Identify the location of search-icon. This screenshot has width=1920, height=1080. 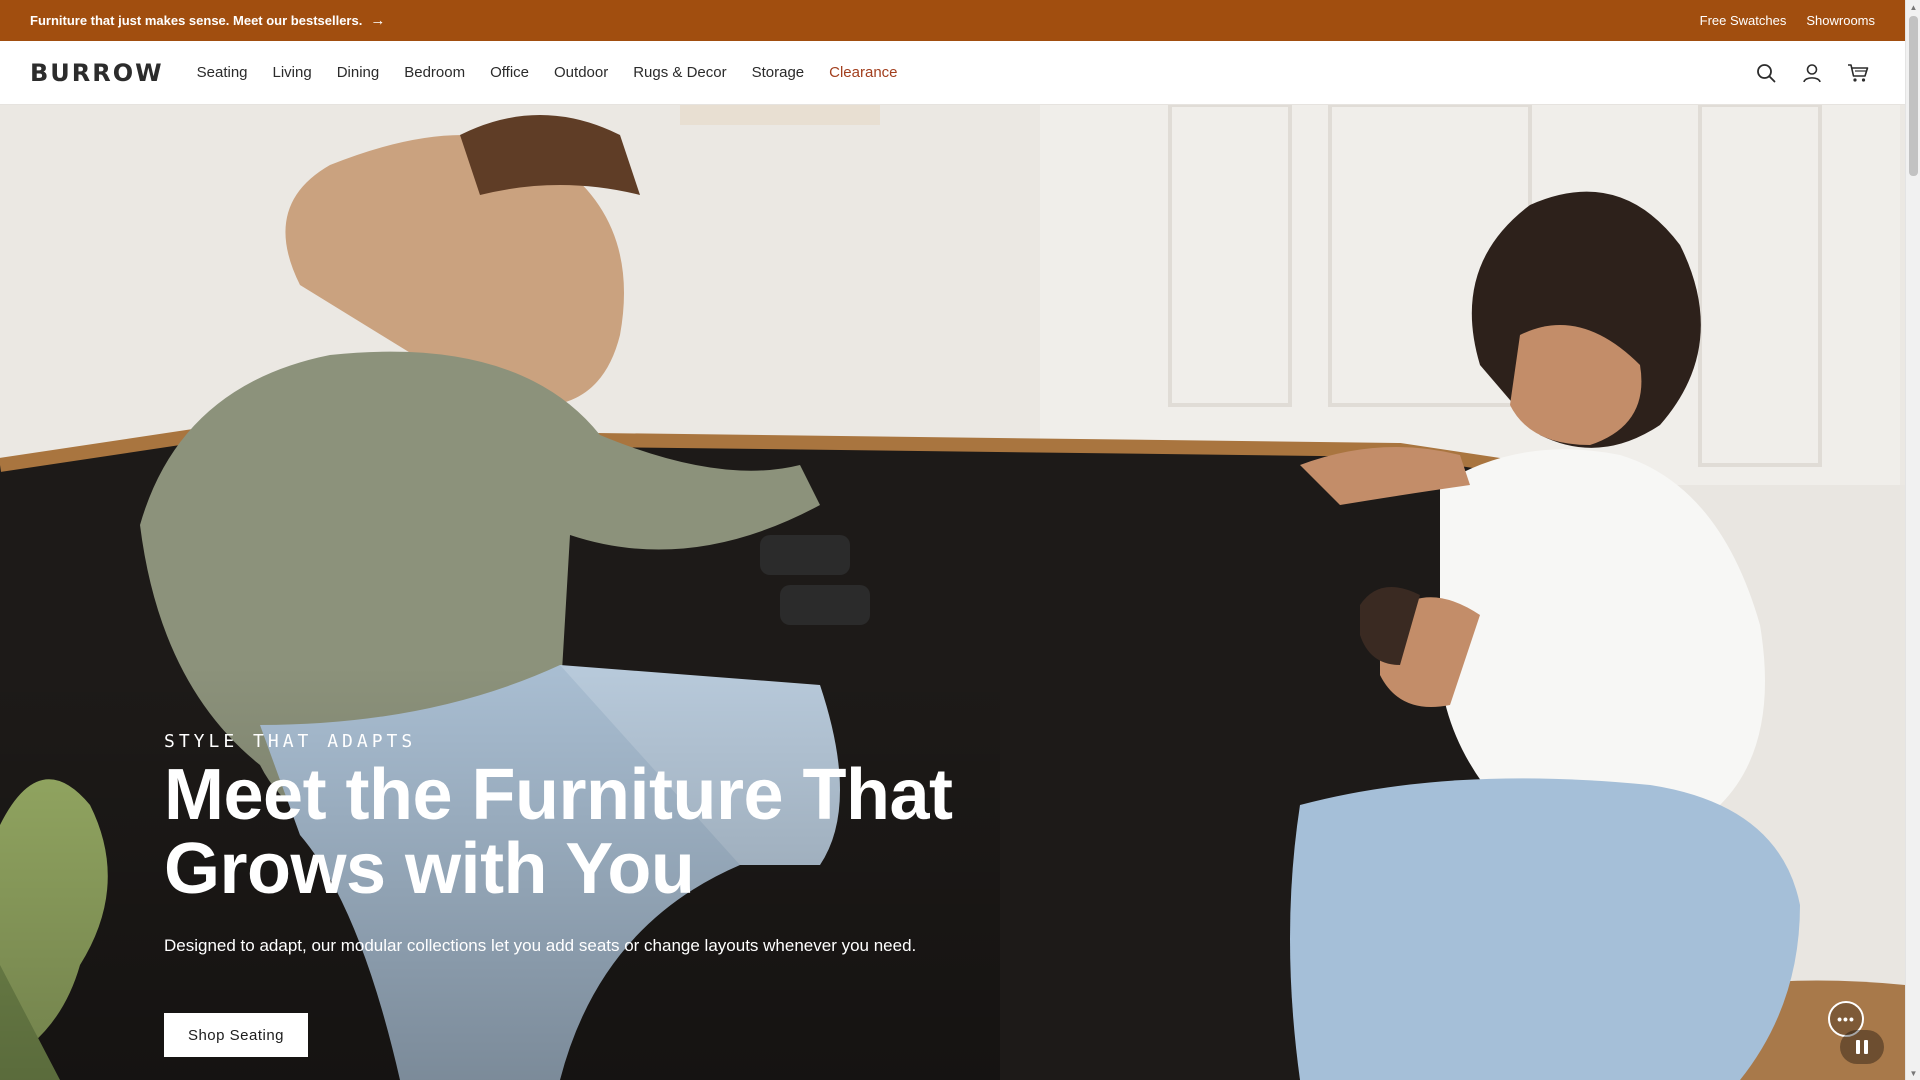
(1766, 73).